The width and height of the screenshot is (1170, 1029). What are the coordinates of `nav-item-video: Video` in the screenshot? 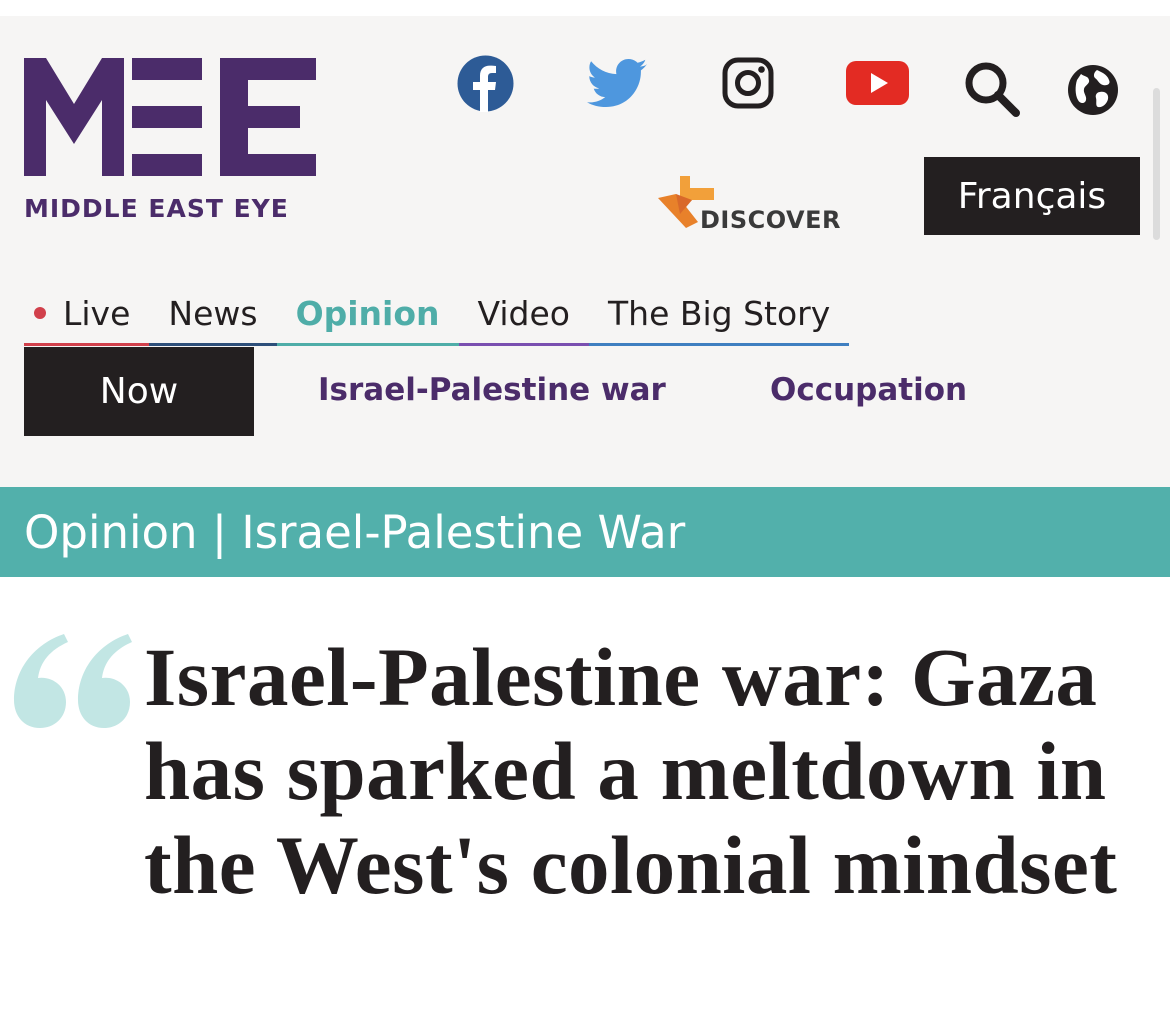 It's located at (524, 313).